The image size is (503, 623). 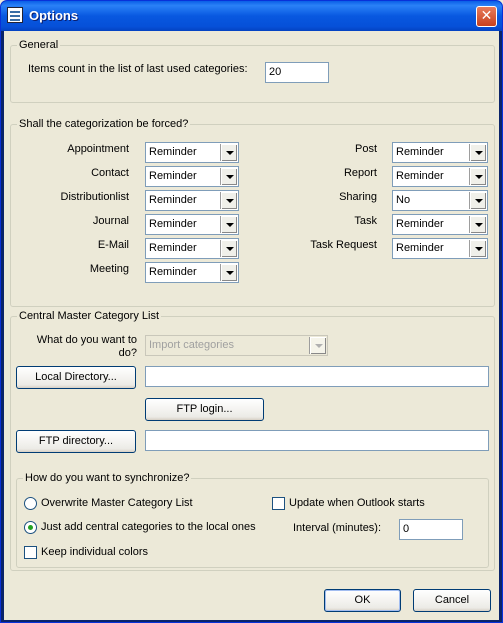 I want to click on task-request-select: Reminder, so click(x=440, y=248).